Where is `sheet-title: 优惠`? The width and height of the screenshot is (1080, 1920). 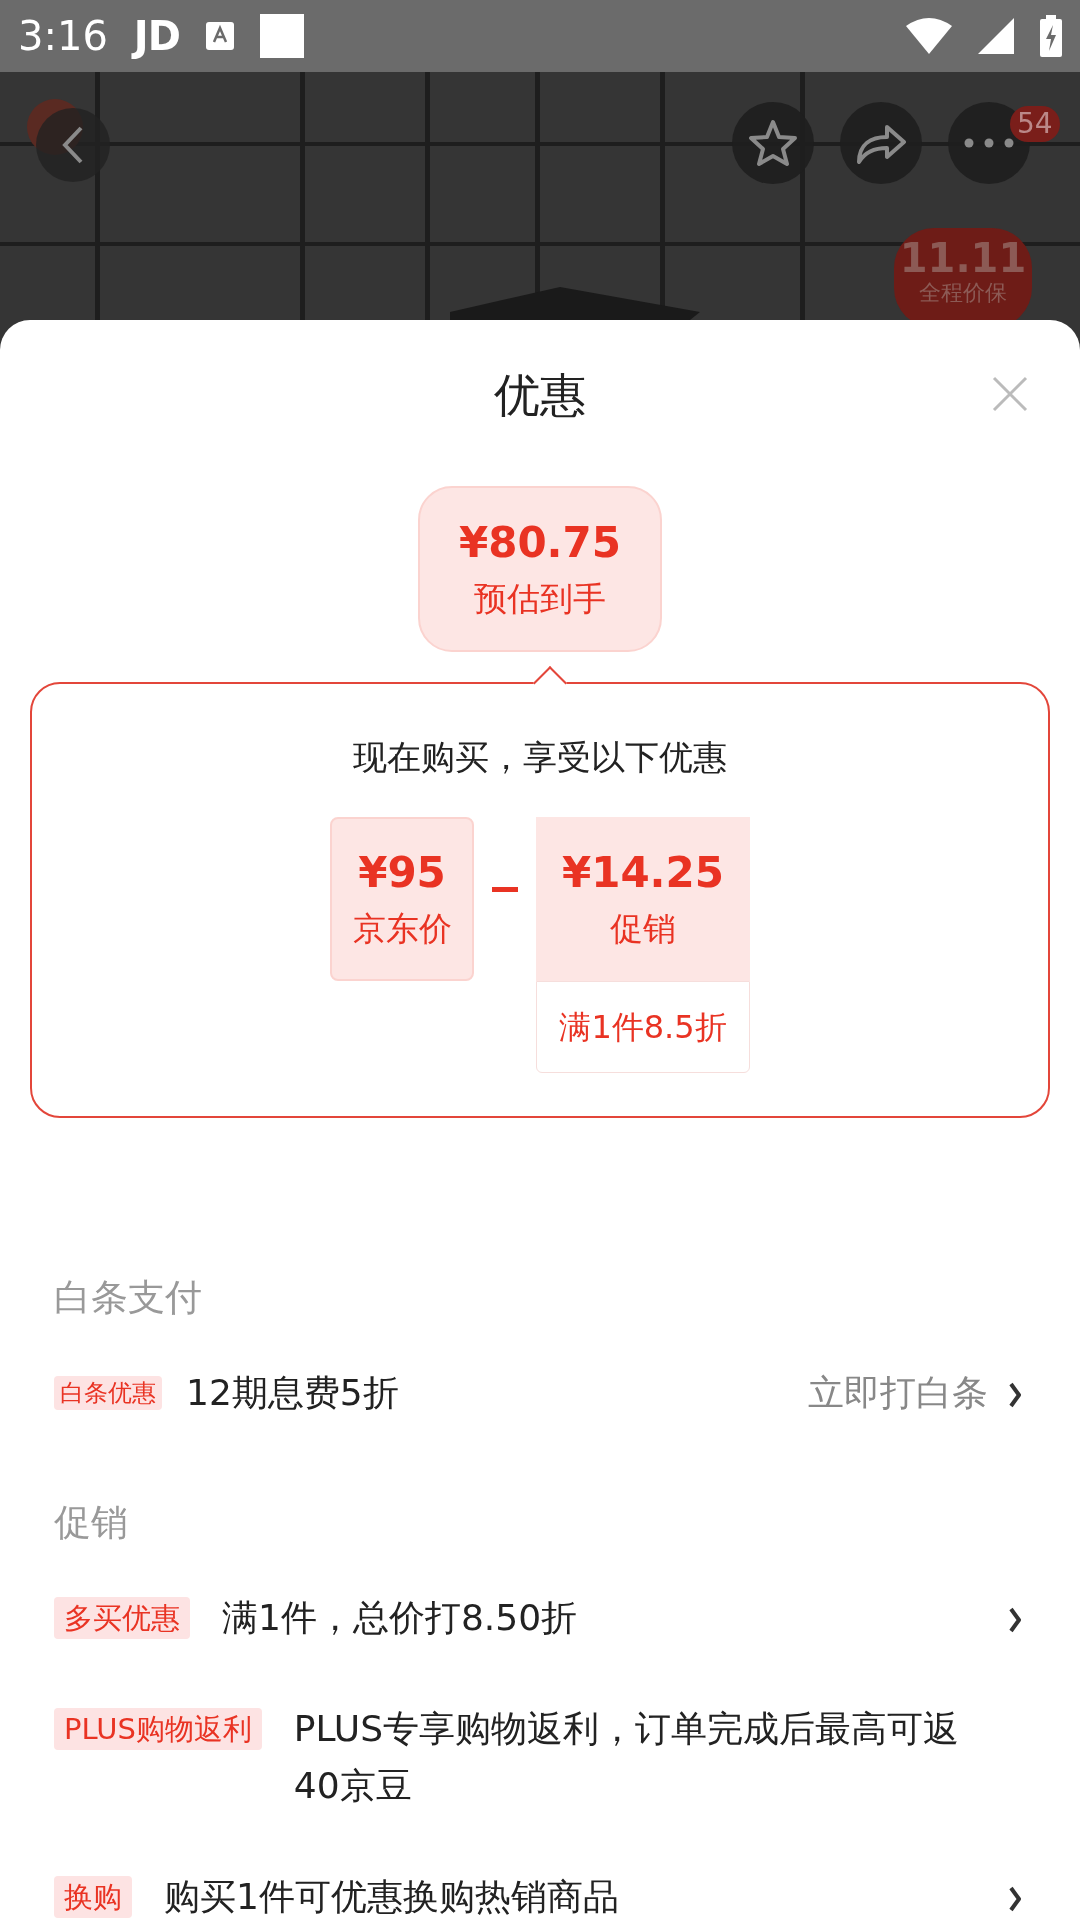 sheet-title: 优惠 is located at coordinates (540, 395).